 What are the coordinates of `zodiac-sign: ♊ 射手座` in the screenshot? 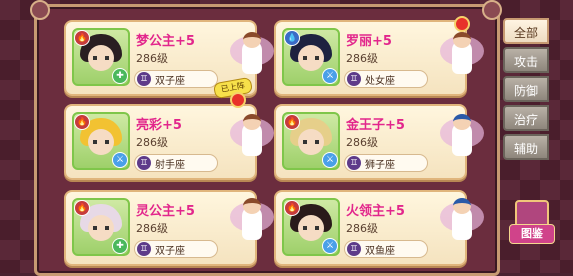 It's located at (176, 163).